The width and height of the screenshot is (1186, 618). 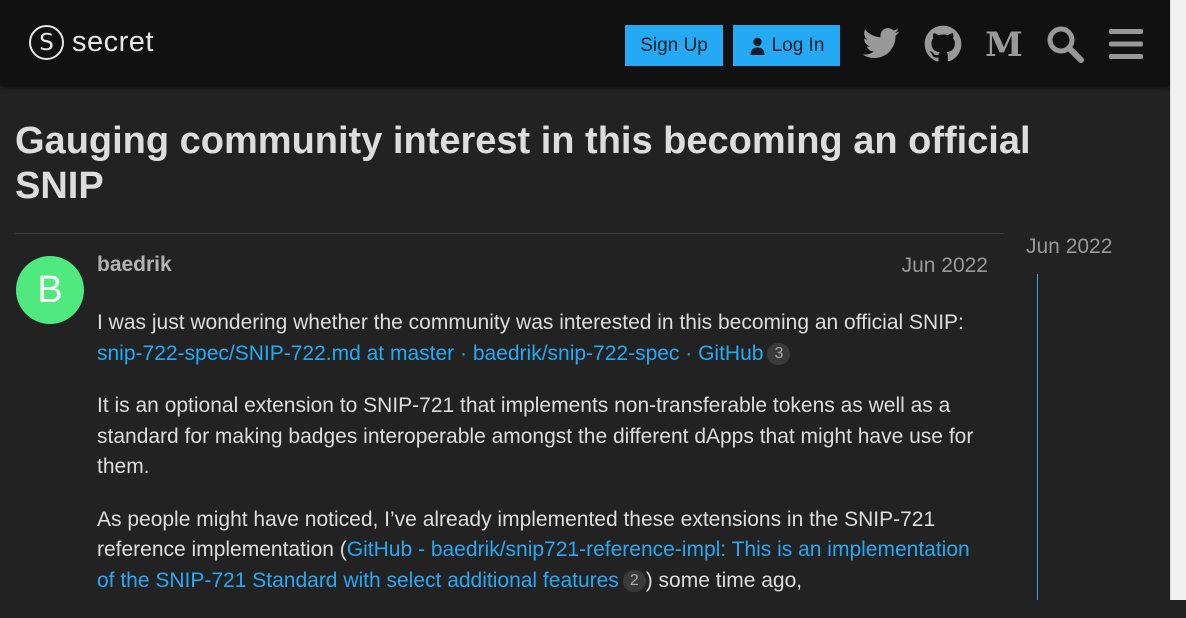 I want to click on sign-up-label: Sign Up, so click(x=674, y=45).